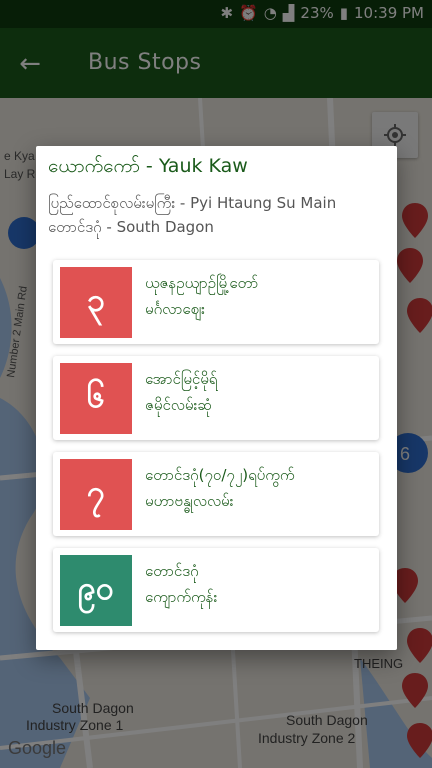 The width and height of the screenshot is (432, 768). Describe the element at coordinates (96, 302) in the screenshot. I see `route-number-badge: ၃` at that location.